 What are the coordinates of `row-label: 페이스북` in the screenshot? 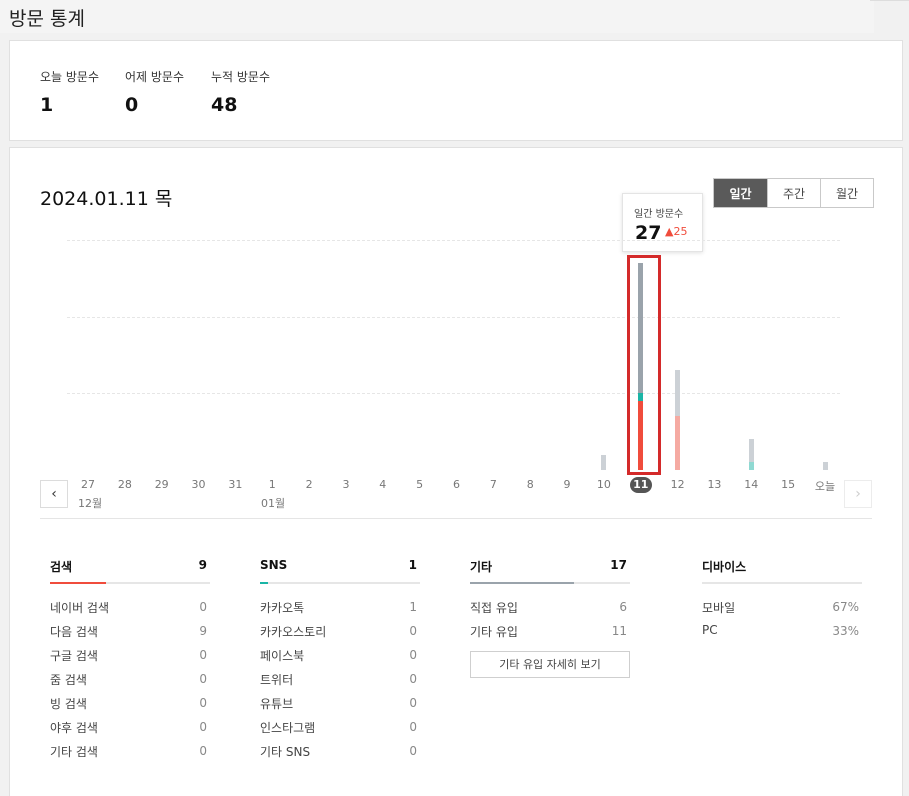 It's located at (282, 656).